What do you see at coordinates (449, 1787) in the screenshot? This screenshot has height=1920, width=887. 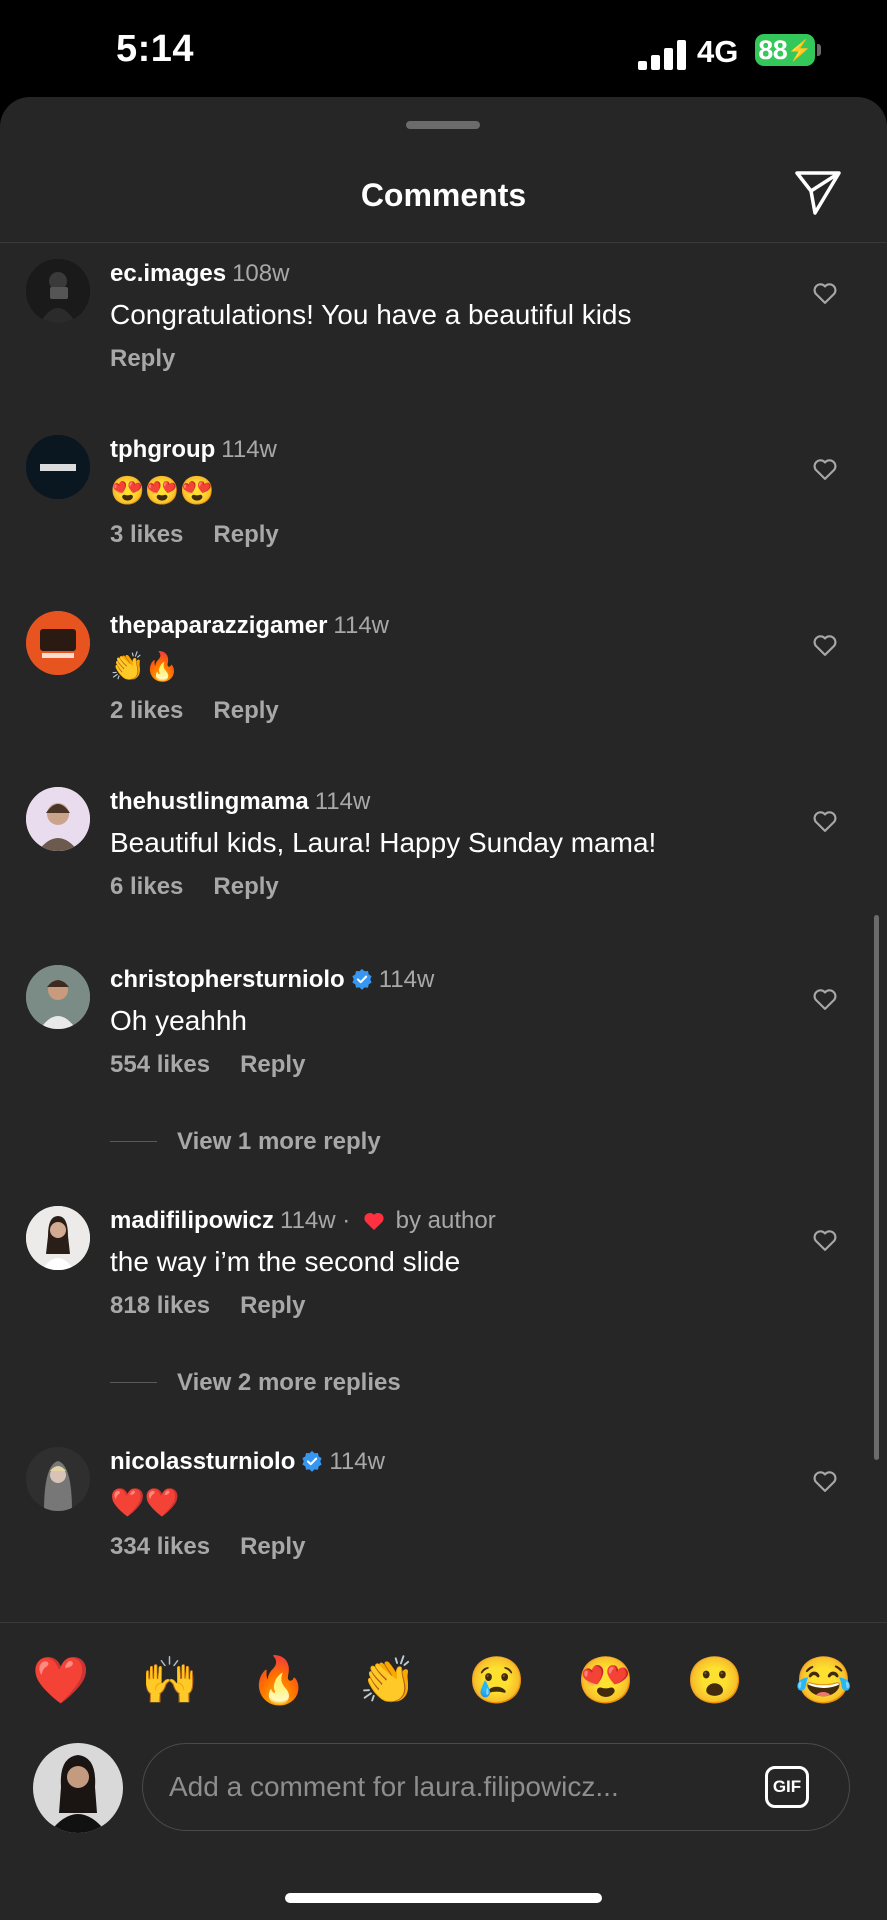 I see `comment-input` at bounding box center [449, 1787].